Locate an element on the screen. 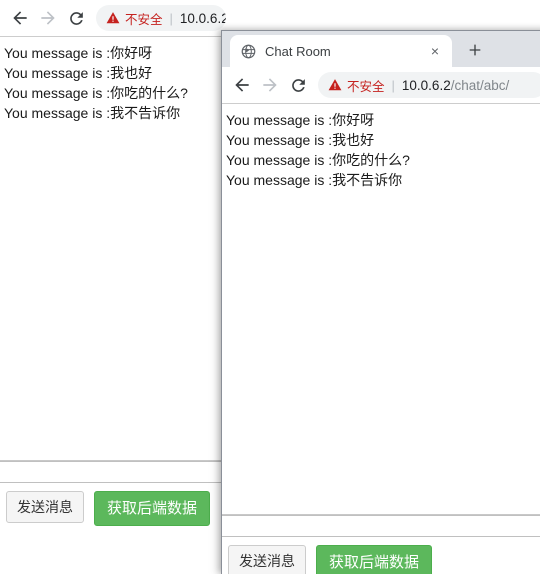  front-window-address-bar: 不安全 | 10.0.6.2 /chat/abc/ is located at coordinates (429, 85).